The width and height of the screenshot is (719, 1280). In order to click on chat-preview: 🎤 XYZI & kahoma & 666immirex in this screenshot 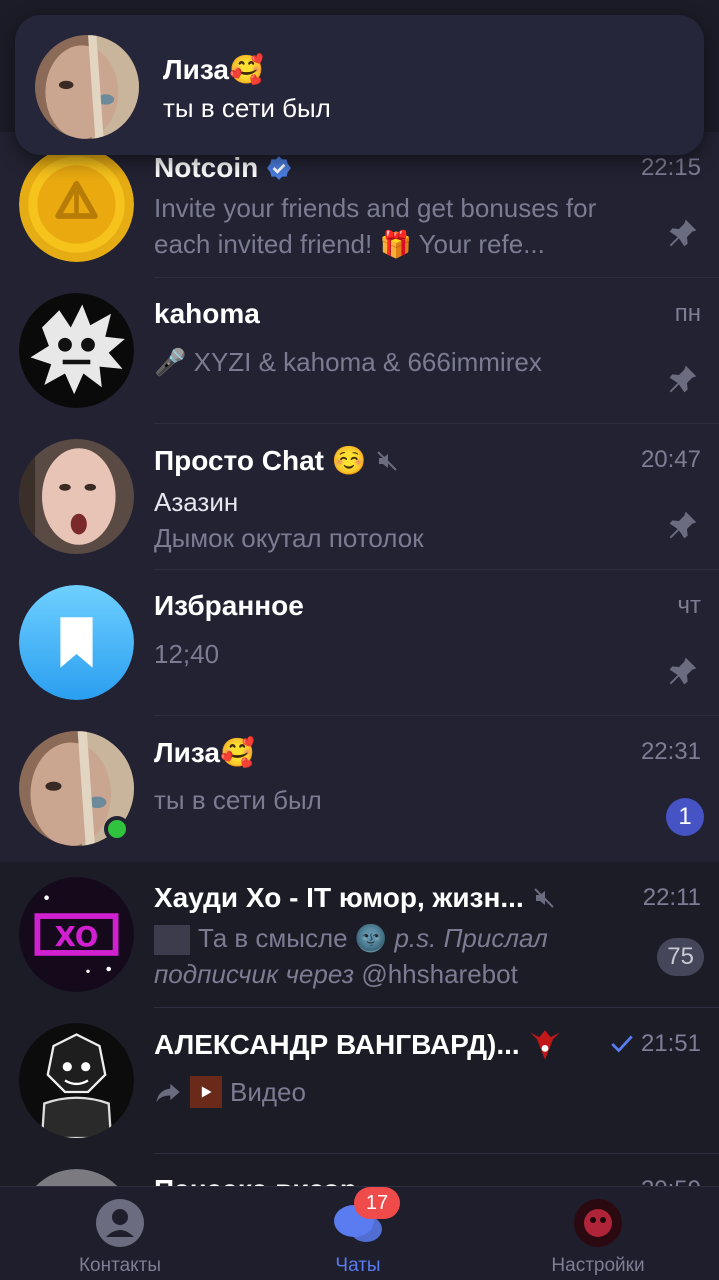, I will do `click(348, 362)`.